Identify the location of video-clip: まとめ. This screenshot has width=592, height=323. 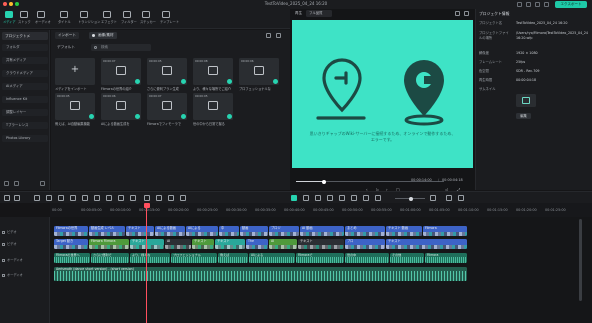
(365, 231).